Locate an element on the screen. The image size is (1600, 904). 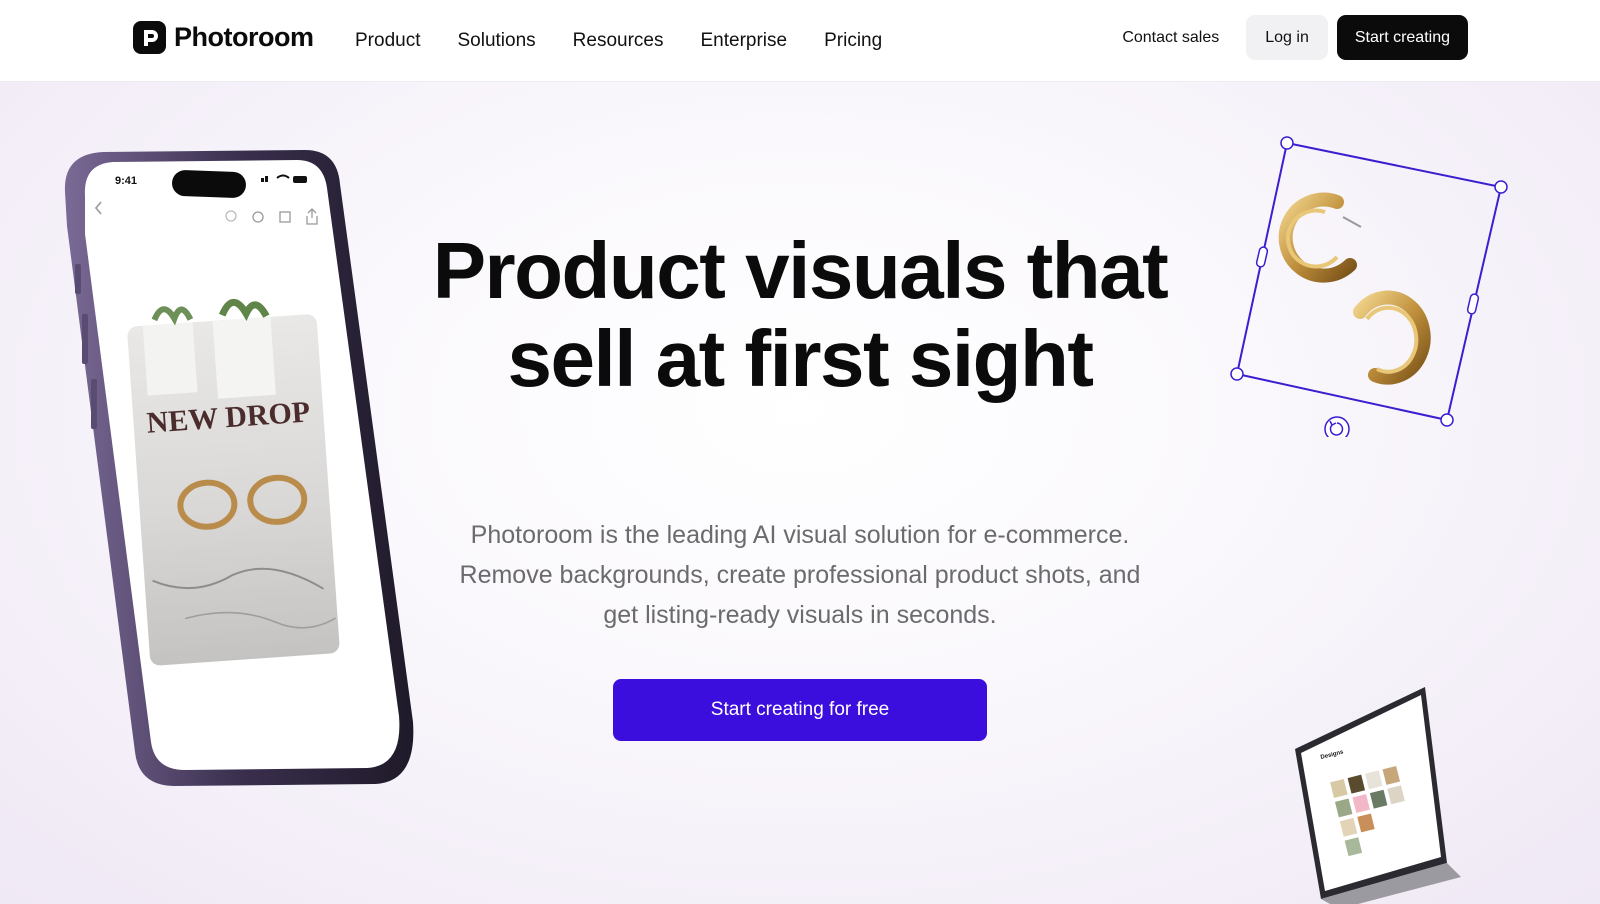
phone-time: 9:41 is located at coordinates (126, 181).